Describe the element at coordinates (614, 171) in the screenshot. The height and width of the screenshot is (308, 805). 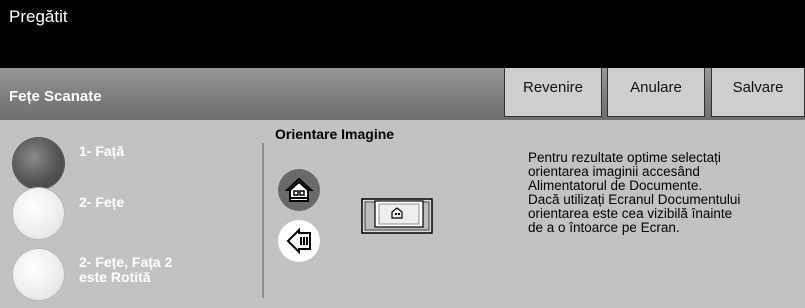
I see `help-line: orientarea imaginii accesând` at that location.